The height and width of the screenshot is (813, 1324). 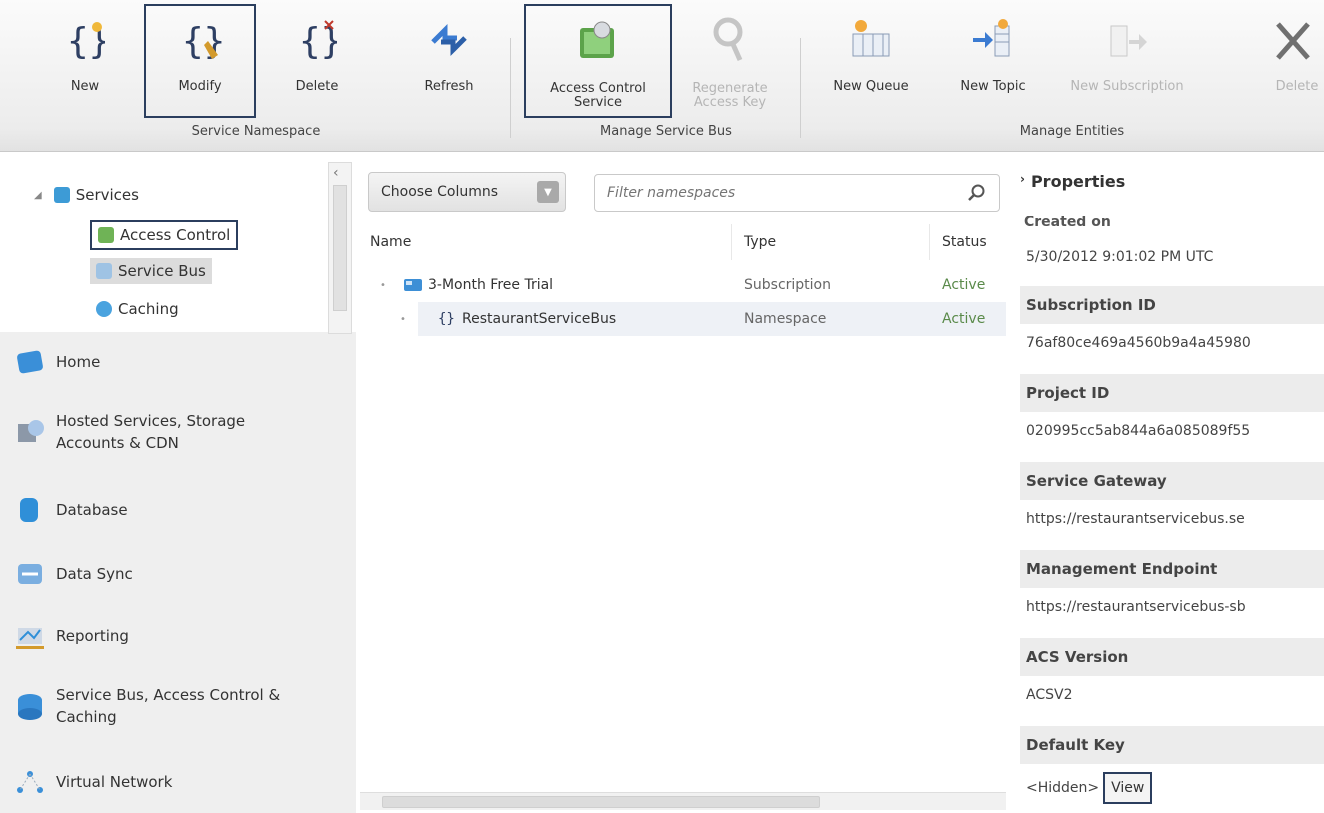 I want to click on tree-item-service-bus: Service Bus, so click(x=151, y=271).